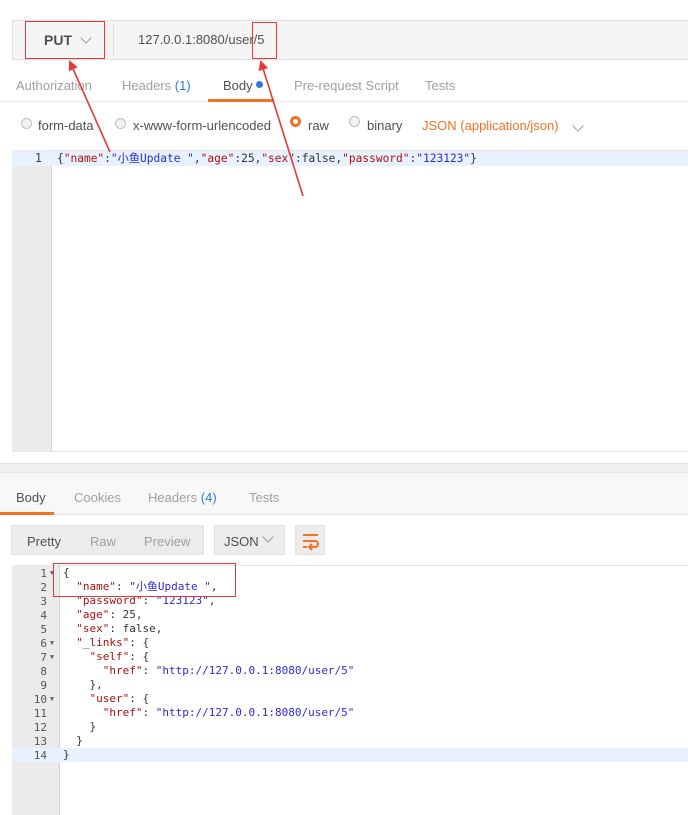  Describe the element at coordinates (43, 685) in the screenshot. I see `line-number-text: 9` at that location.